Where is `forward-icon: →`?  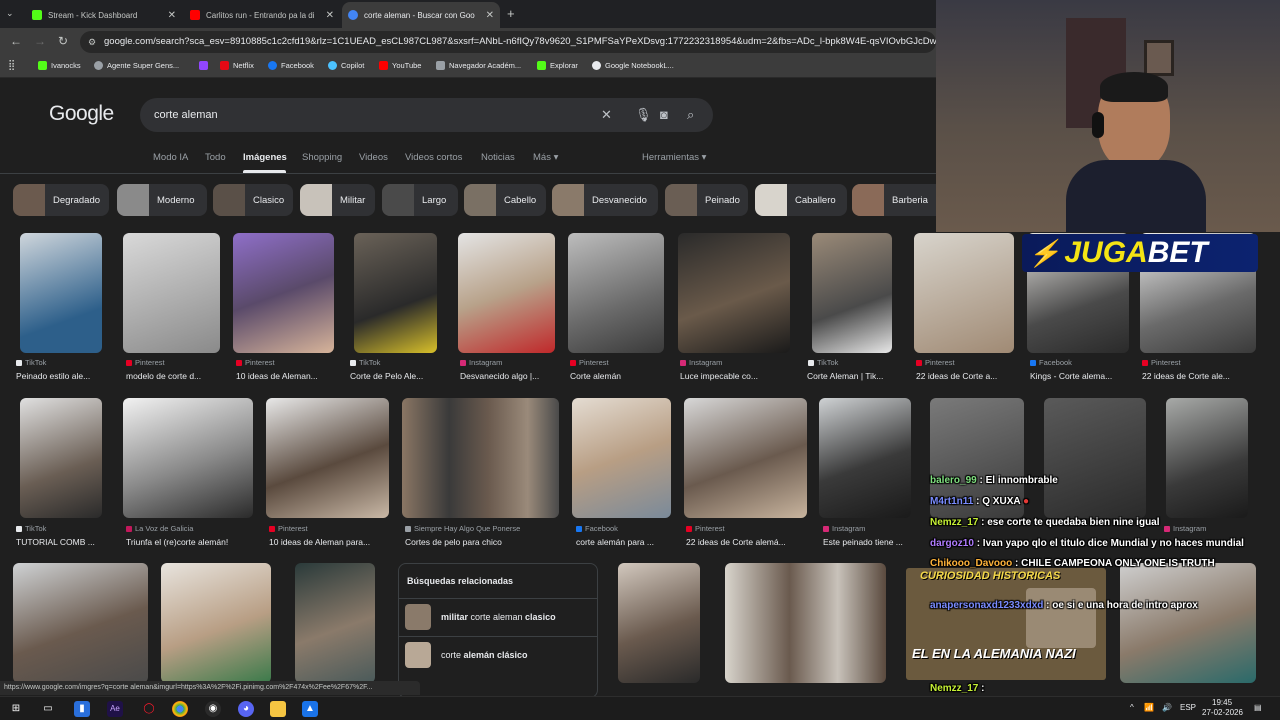
forward-icon: → is located at coordinates (40, 41).